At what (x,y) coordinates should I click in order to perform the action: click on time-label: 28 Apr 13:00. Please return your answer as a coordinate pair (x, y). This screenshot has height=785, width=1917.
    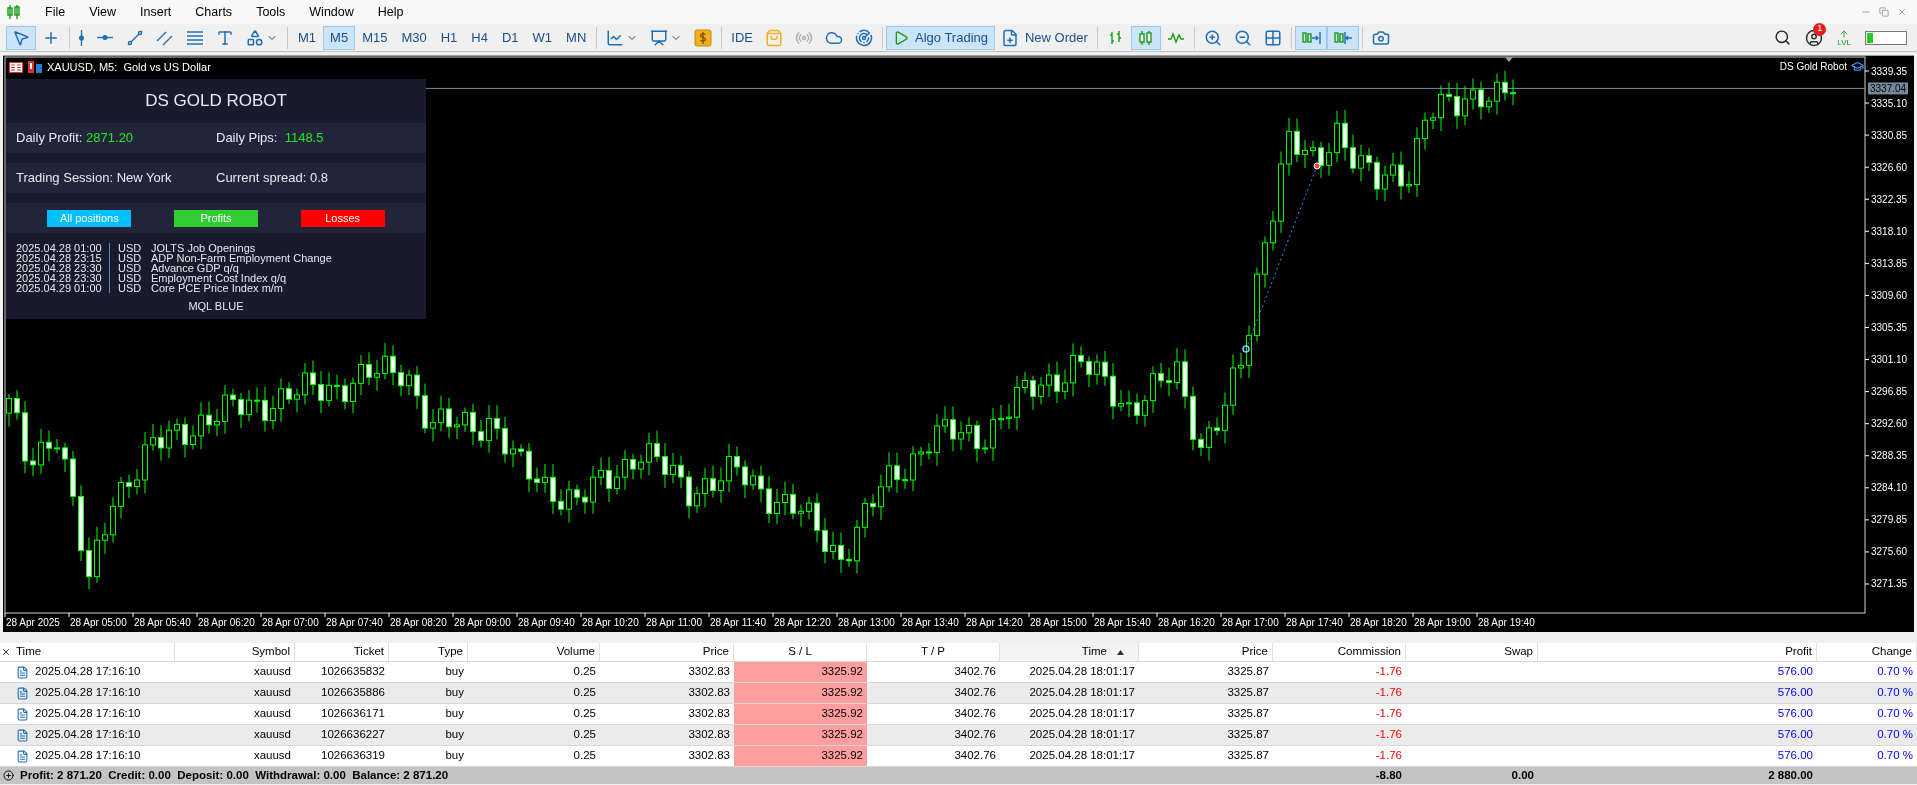
    Looking at the image, I should click on (865, 620).